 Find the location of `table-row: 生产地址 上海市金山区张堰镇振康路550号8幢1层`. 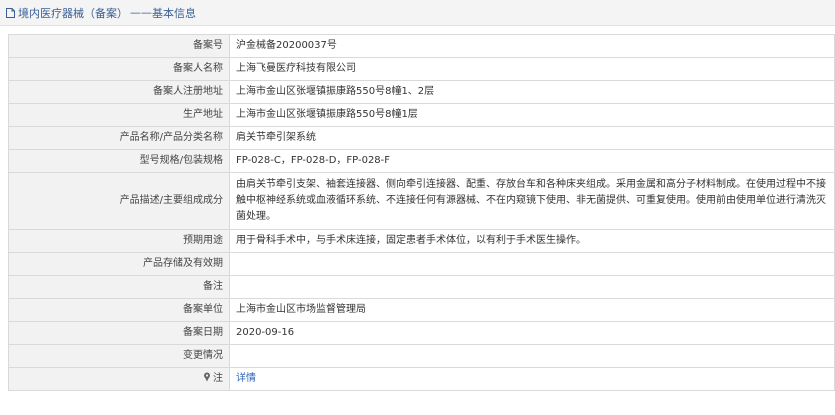

table-row: 生产地址 上海市金山区张堰镇振康路550号8幢1层 is located at coordinates (421, 115).